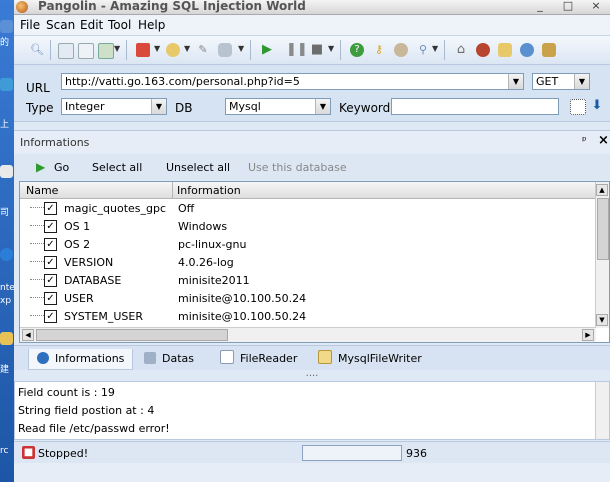  I want to click on desktop-icon-label: 司, so click(5, 213).